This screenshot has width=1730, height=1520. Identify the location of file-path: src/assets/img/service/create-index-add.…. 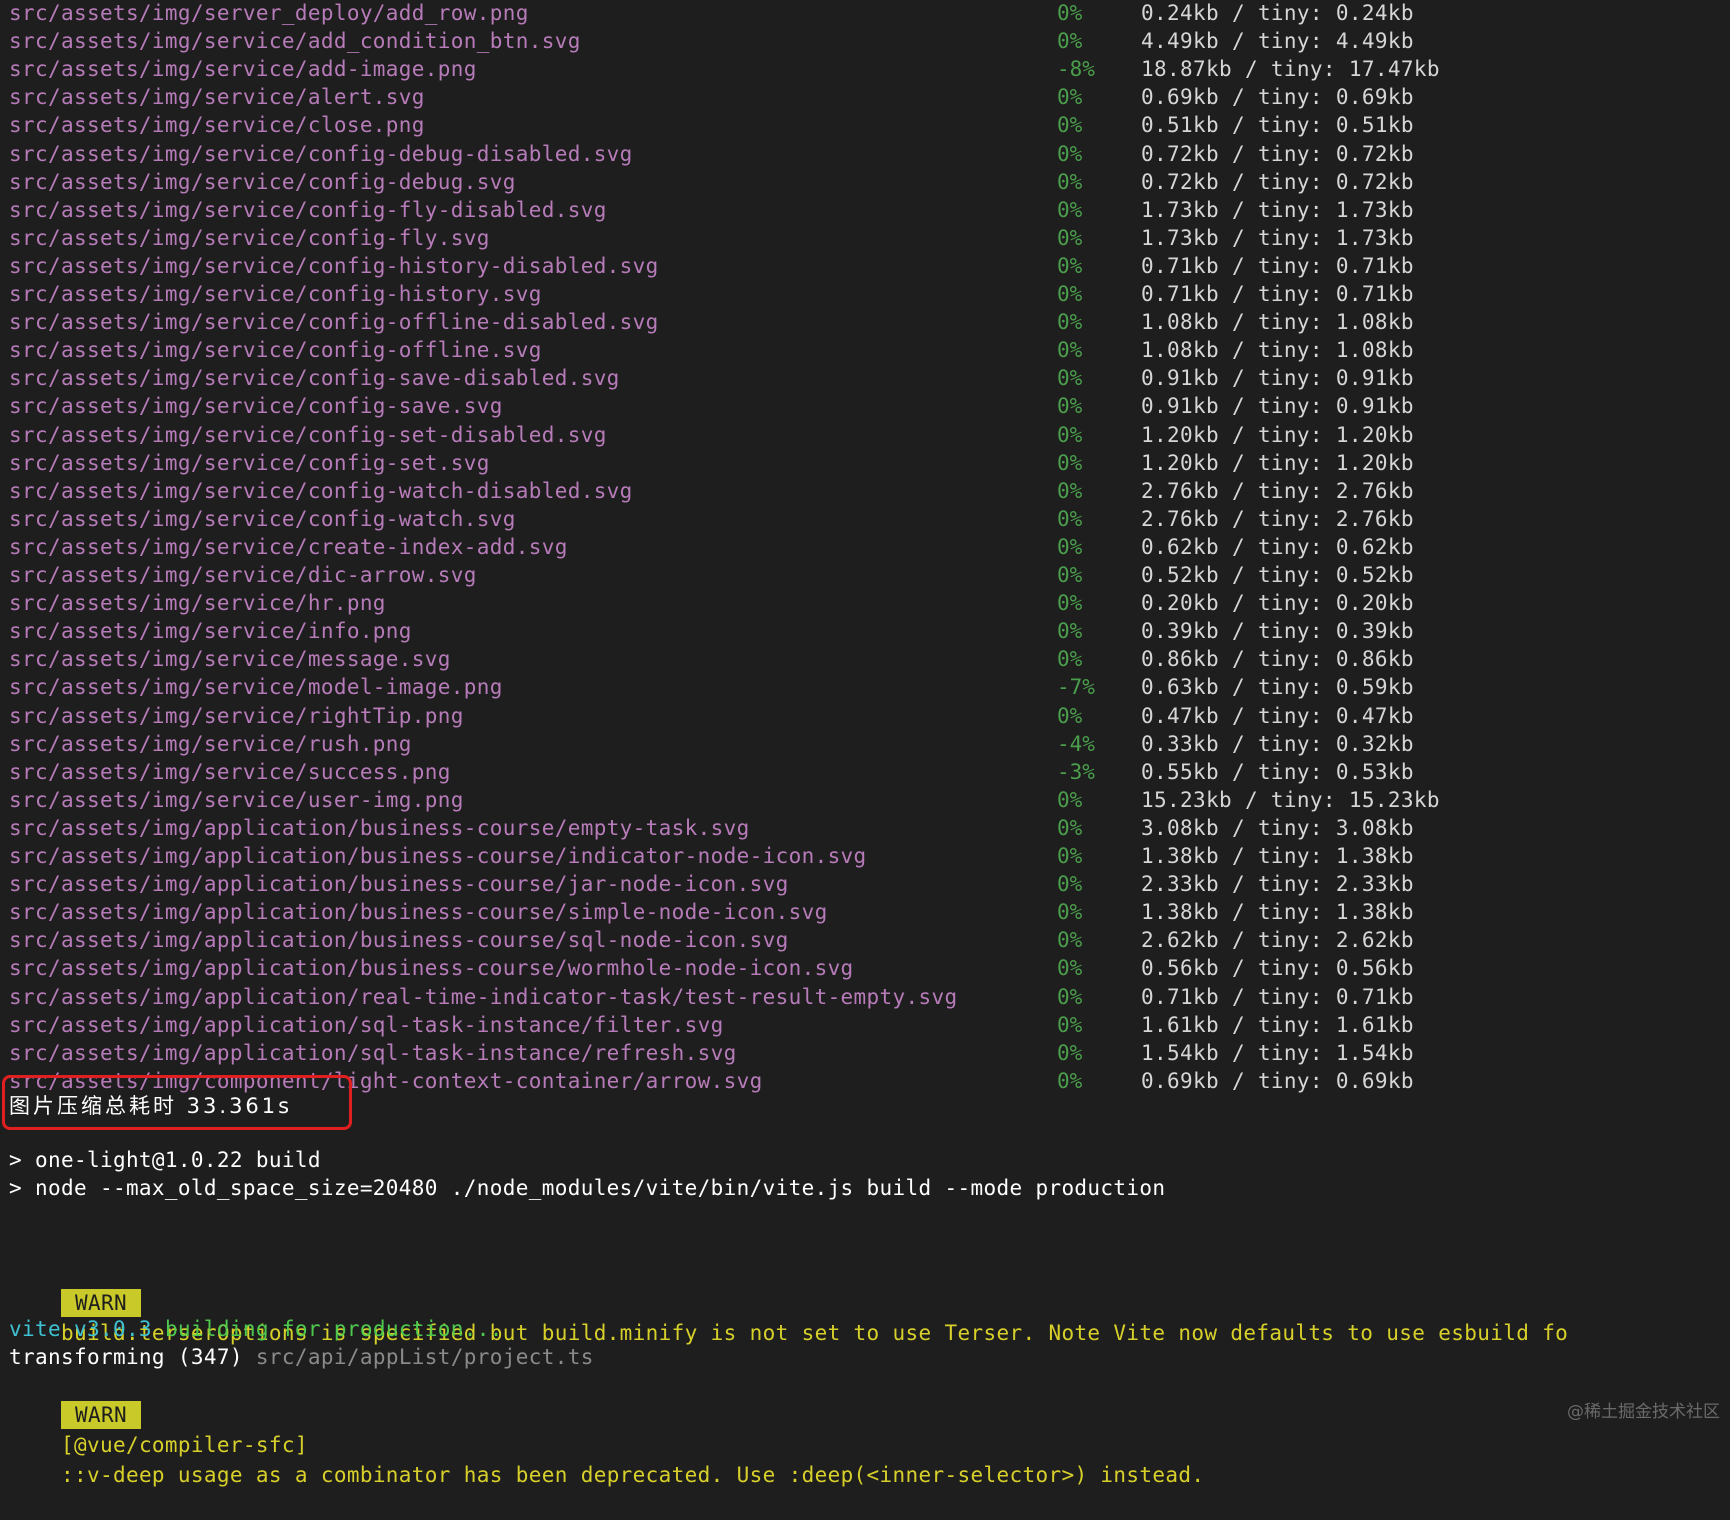
(288, 546).